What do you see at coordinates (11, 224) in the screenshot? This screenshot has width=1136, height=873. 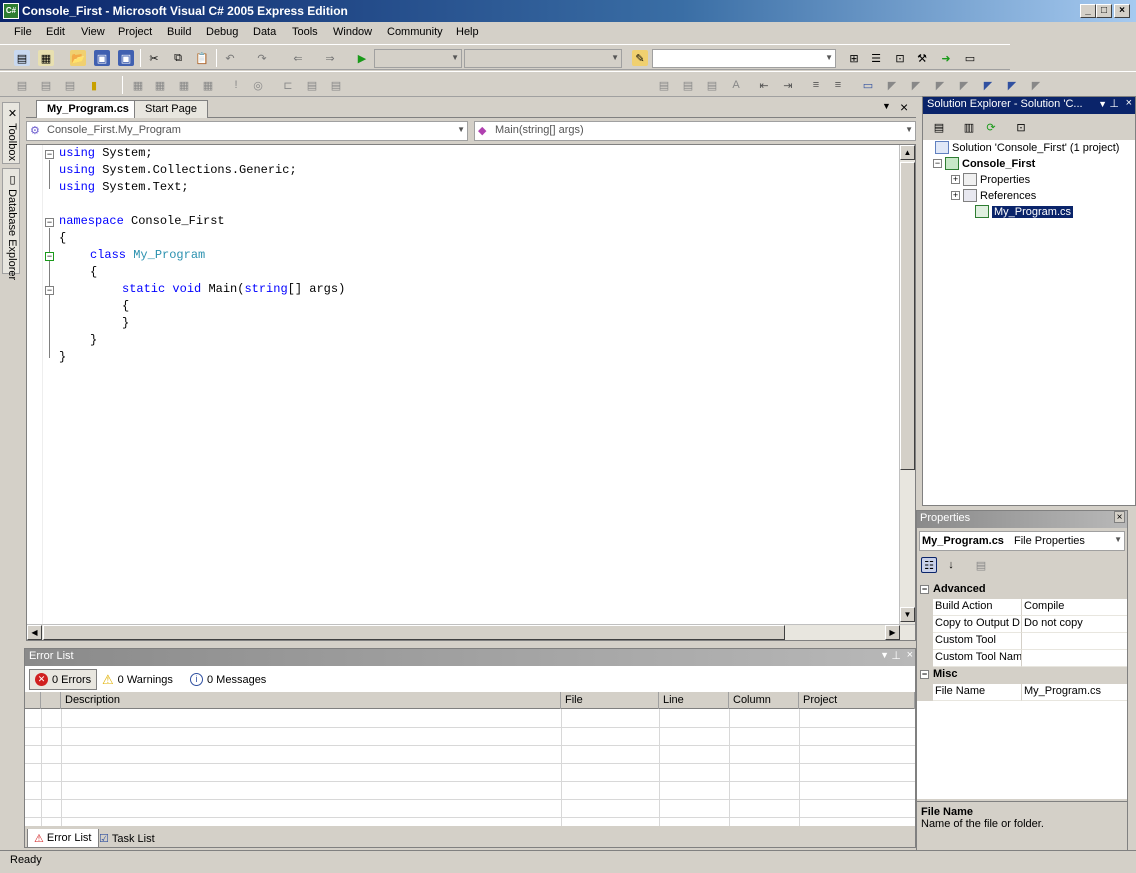 I see `database-explorer-tab: ▯ Database Explorer` at bounding box center [11, 224].